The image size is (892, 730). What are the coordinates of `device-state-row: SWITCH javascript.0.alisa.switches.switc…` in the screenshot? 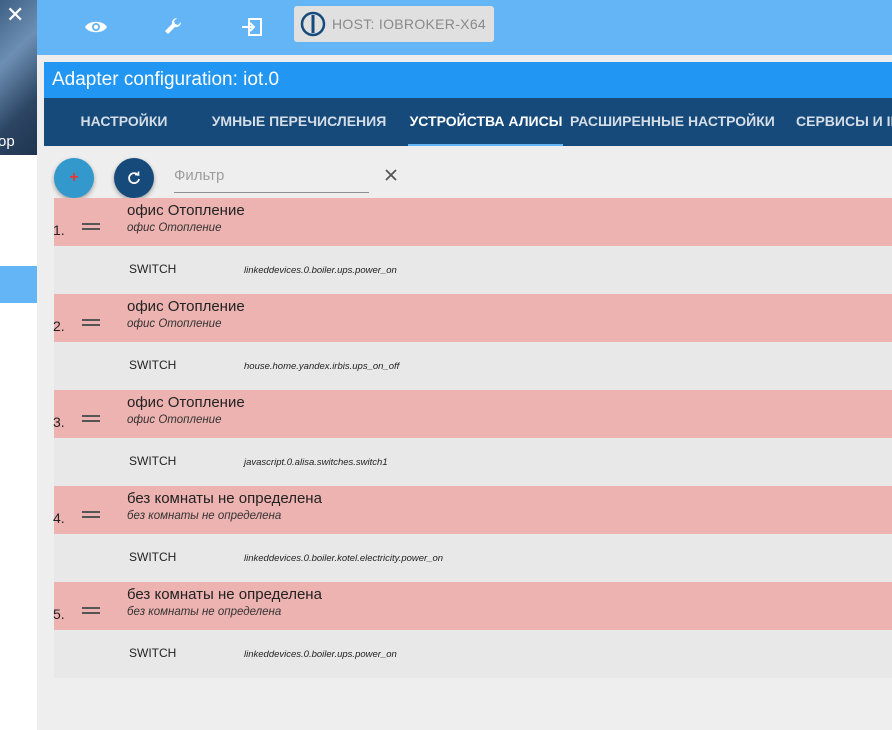 It's located at (473, 462).